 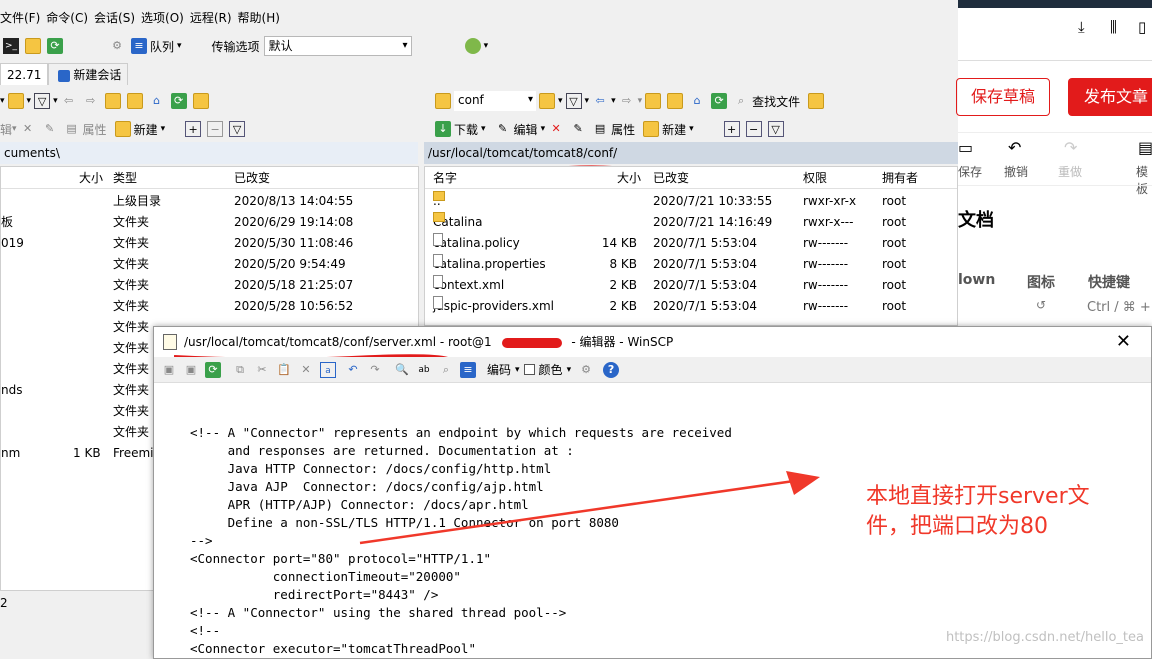 I want to click on table-row: 文件夹 2020/5/20 9:54:49, so click(x=209, y=264).